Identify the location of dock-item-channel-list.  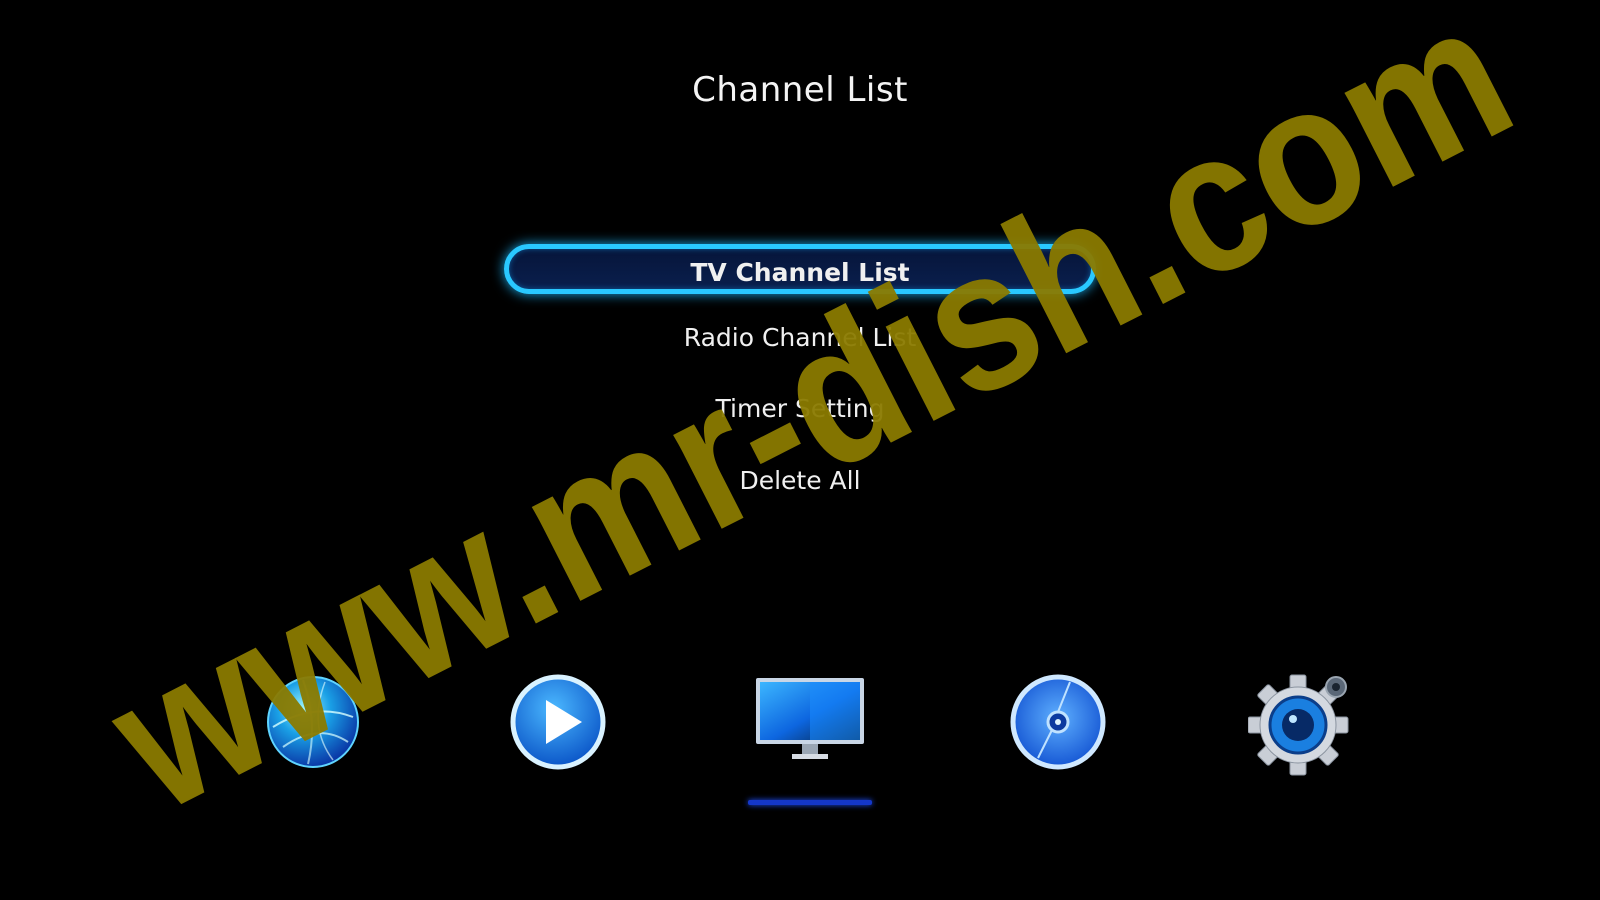
(810, 722).